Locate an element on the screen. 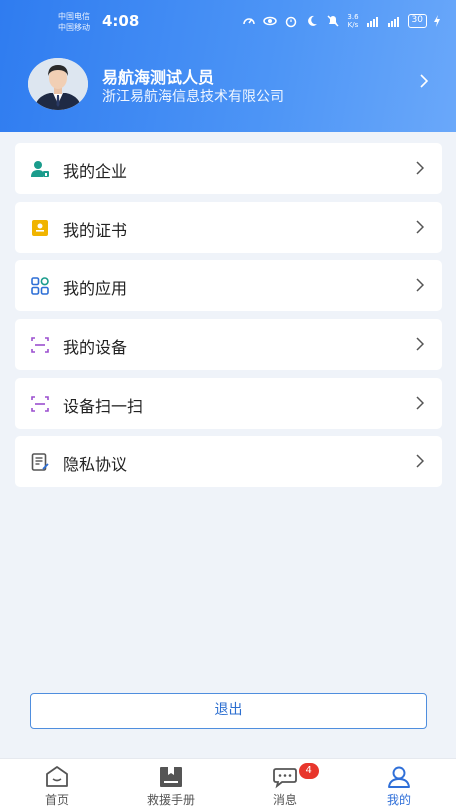 This screenshot has width=456, height=810. certificate-icon is located at coordinates (40, 227).